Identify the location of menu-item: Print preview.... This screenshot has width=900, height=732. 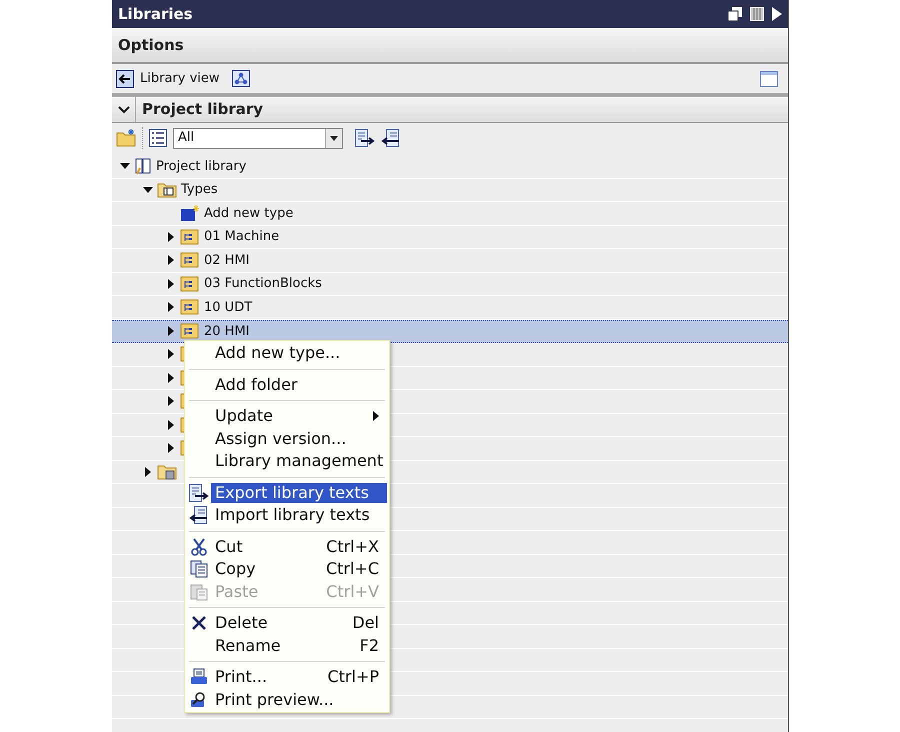
(299, 700).